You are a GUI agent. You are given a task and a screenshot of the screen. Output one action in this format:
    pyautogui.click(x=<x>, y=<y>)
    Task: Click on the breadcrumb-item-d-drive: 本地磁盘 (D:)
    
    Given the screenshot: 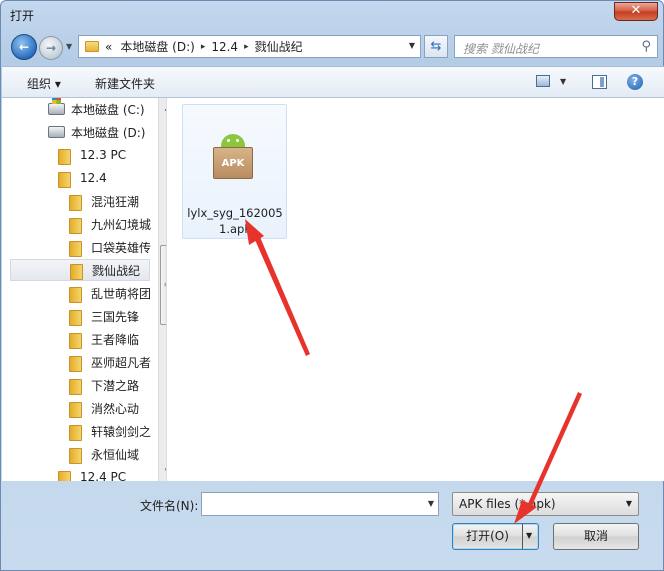 What is the action you would take?
    pyautogui.click(x=157, y=46)
    